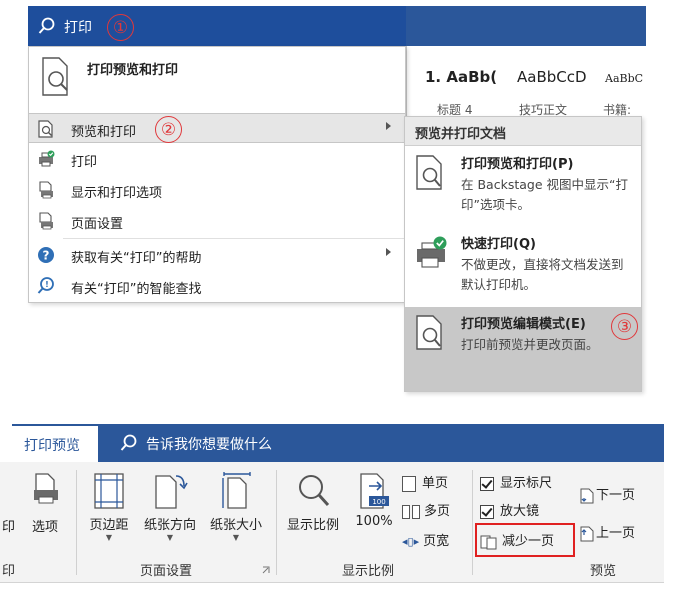 This screenshot has width=676, height=594. What do you see at coordinates (136, 289) in the screenshot?
I see `menu-item-label: 有关“打印”的智能查找` at bounding box center [136, 289].